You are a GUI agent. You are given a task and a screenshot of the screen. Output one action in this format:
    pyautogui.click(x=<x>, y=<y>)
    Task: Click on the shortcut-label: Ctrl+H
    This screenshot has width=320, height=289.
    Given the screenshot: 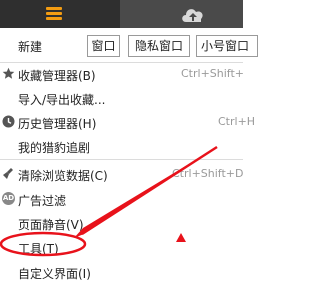 What is the action you would take?
    pyautogui.click(x=237, y=121)
    